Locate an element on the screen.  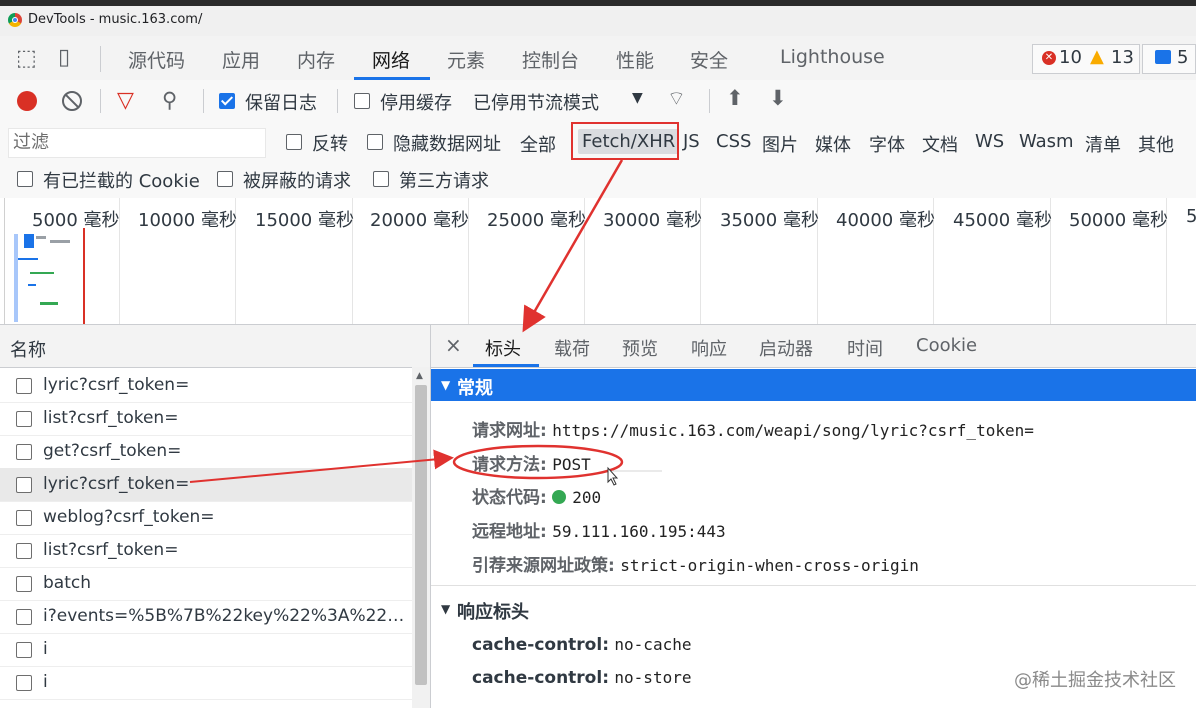
filter-wasm: Wasm is located at coordinates (1046, 141).